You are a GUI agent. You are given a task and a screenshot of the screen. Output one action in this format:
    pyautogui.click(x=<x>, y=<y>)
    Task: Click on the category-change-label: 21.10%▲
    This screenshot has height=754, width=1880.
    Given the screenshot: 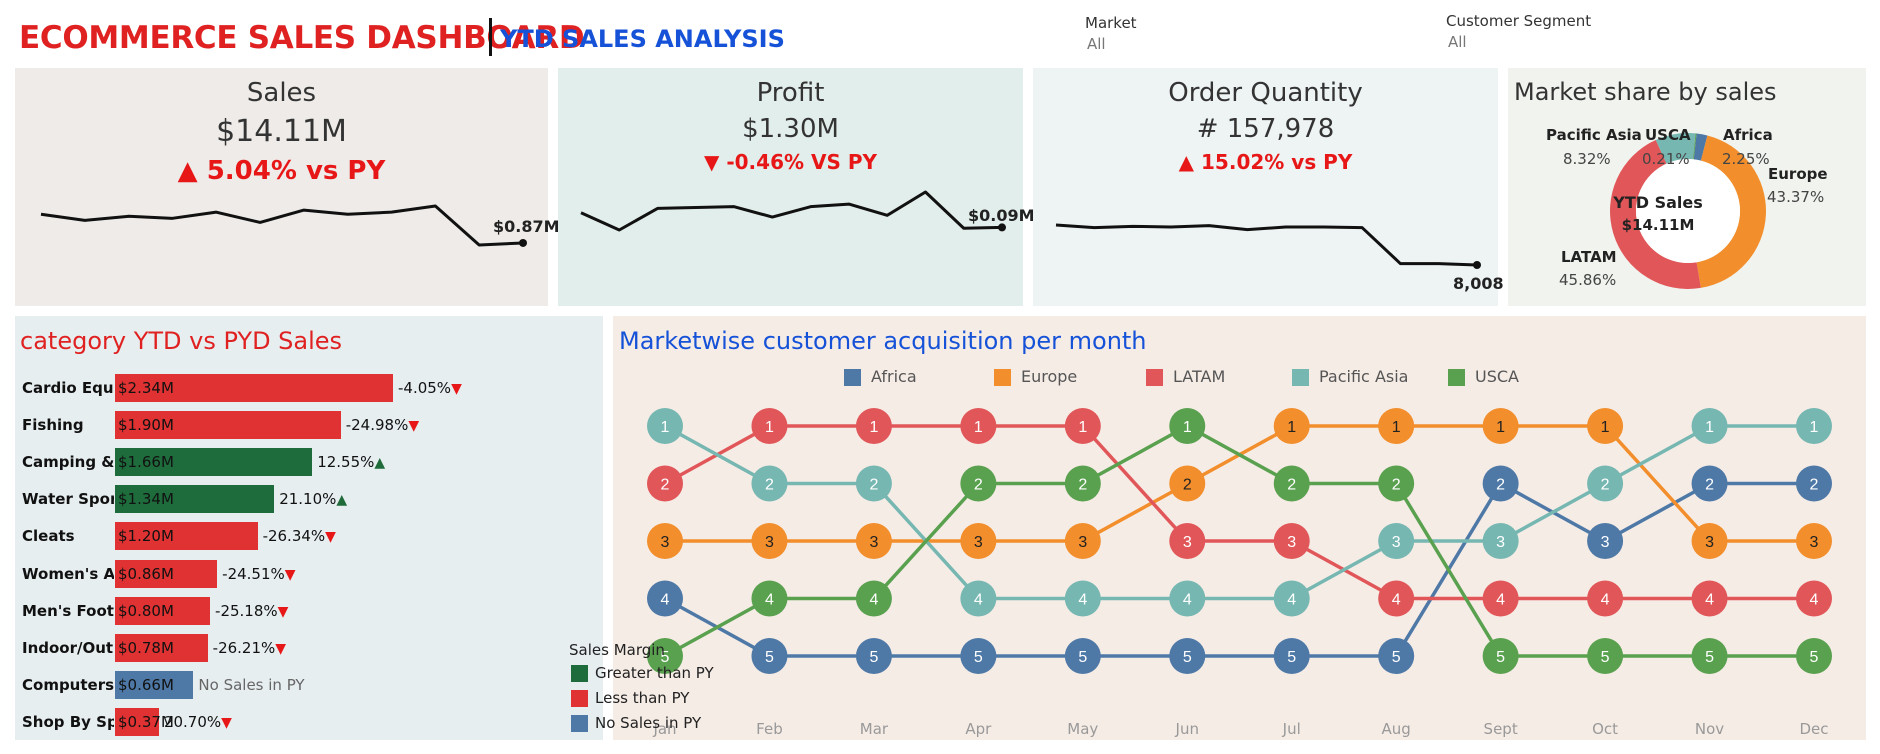 What is the action you would take?
    pyautogui.click(x=313, y=499)
    